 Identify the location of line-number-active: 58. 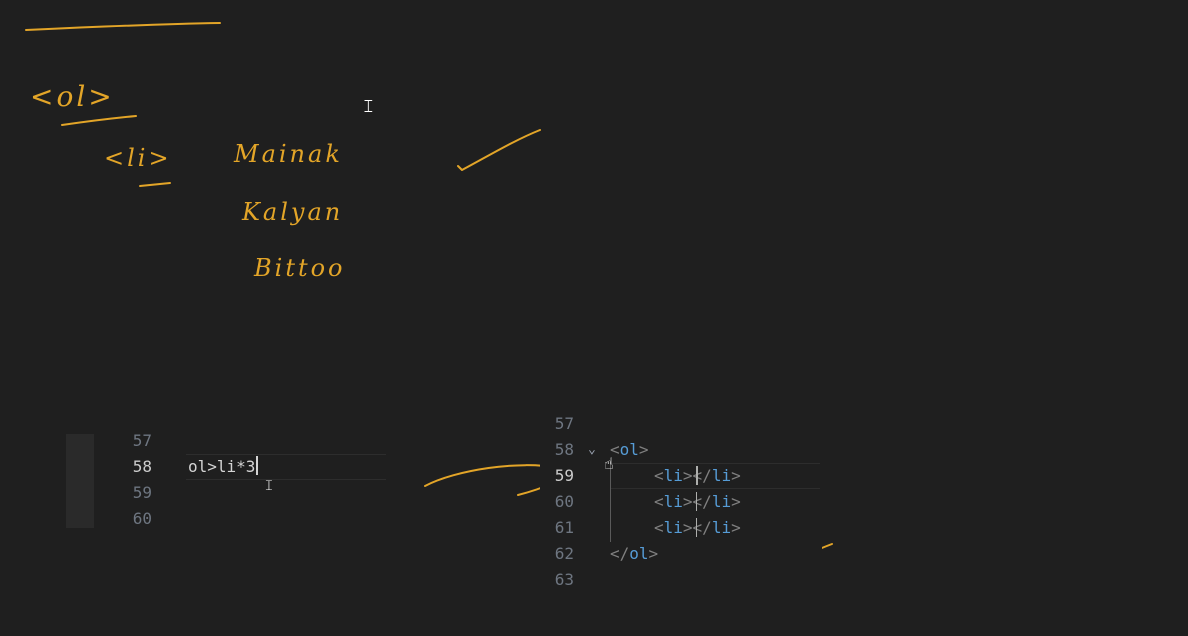
(142, 466).